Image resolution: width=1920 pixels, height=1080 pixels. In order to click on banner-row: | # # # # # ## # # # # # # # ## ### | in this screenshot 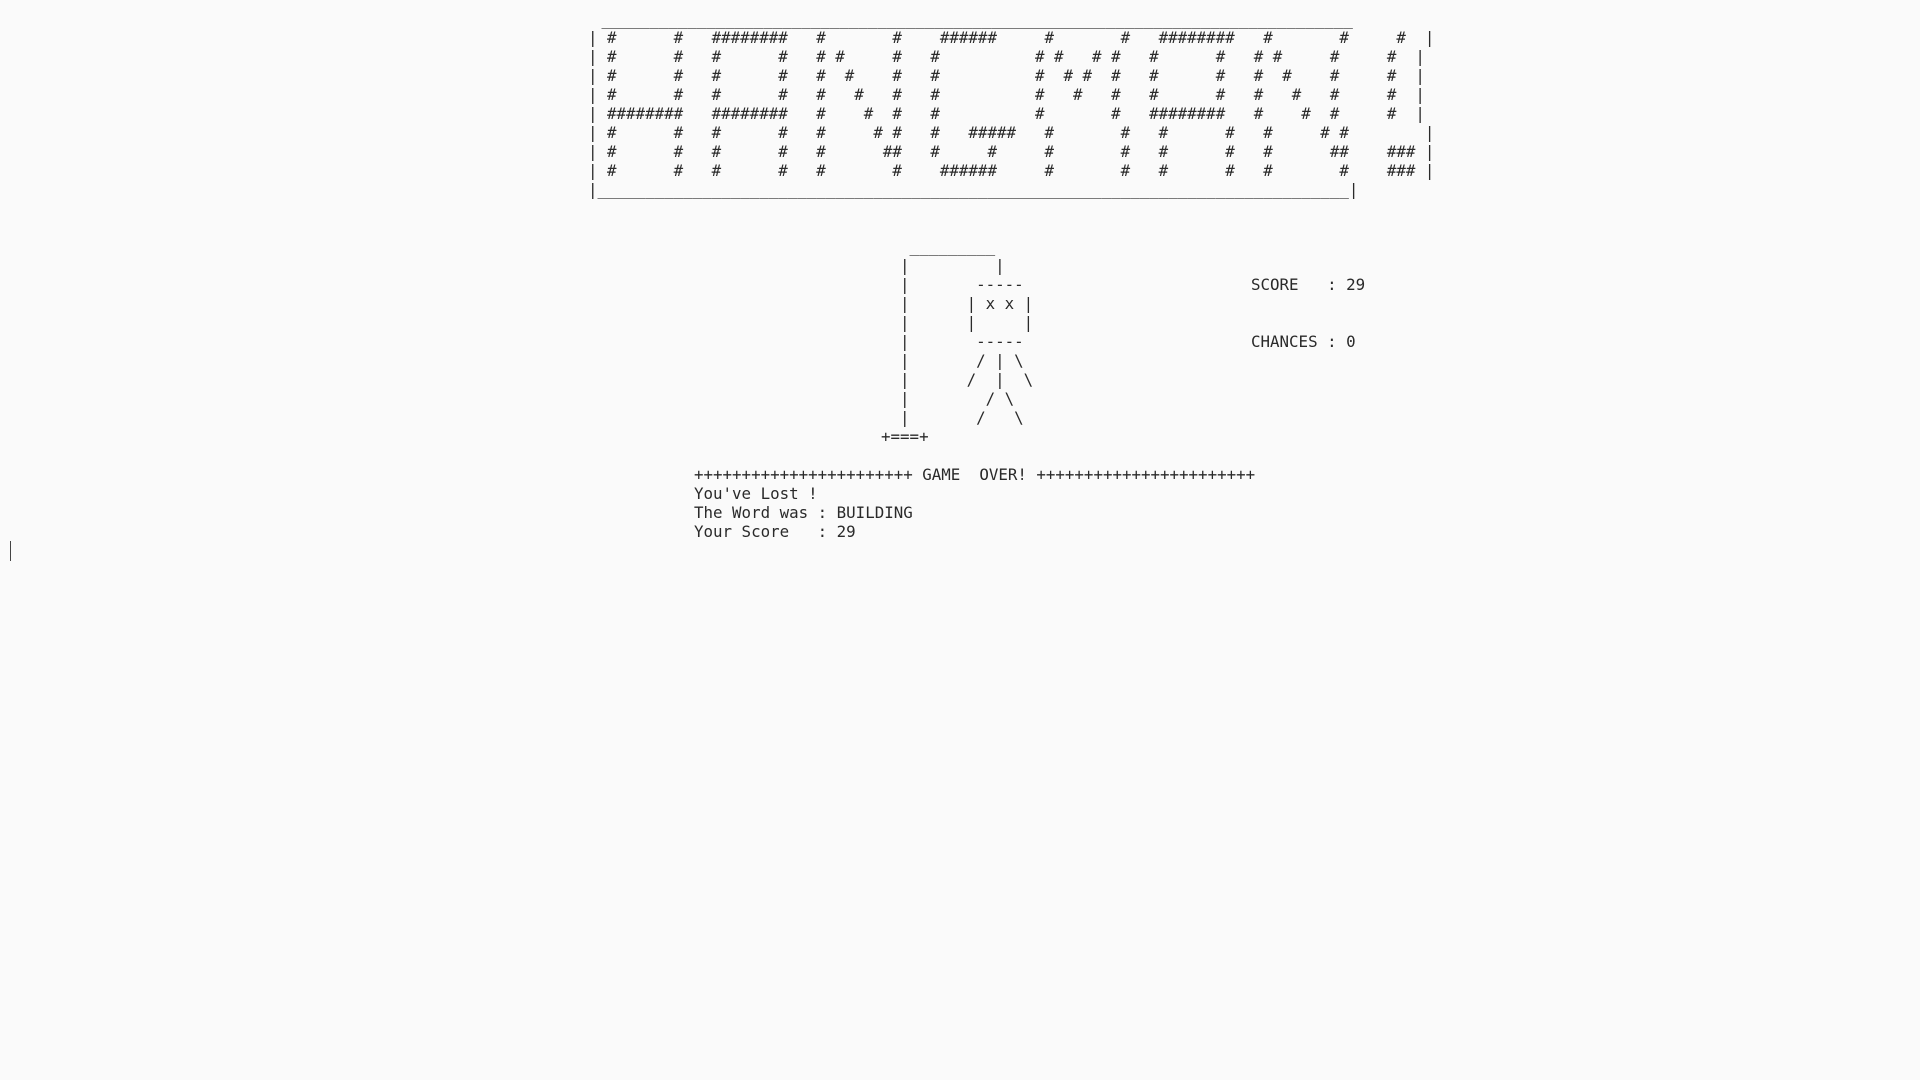, I will do `click(1011, 151)`.